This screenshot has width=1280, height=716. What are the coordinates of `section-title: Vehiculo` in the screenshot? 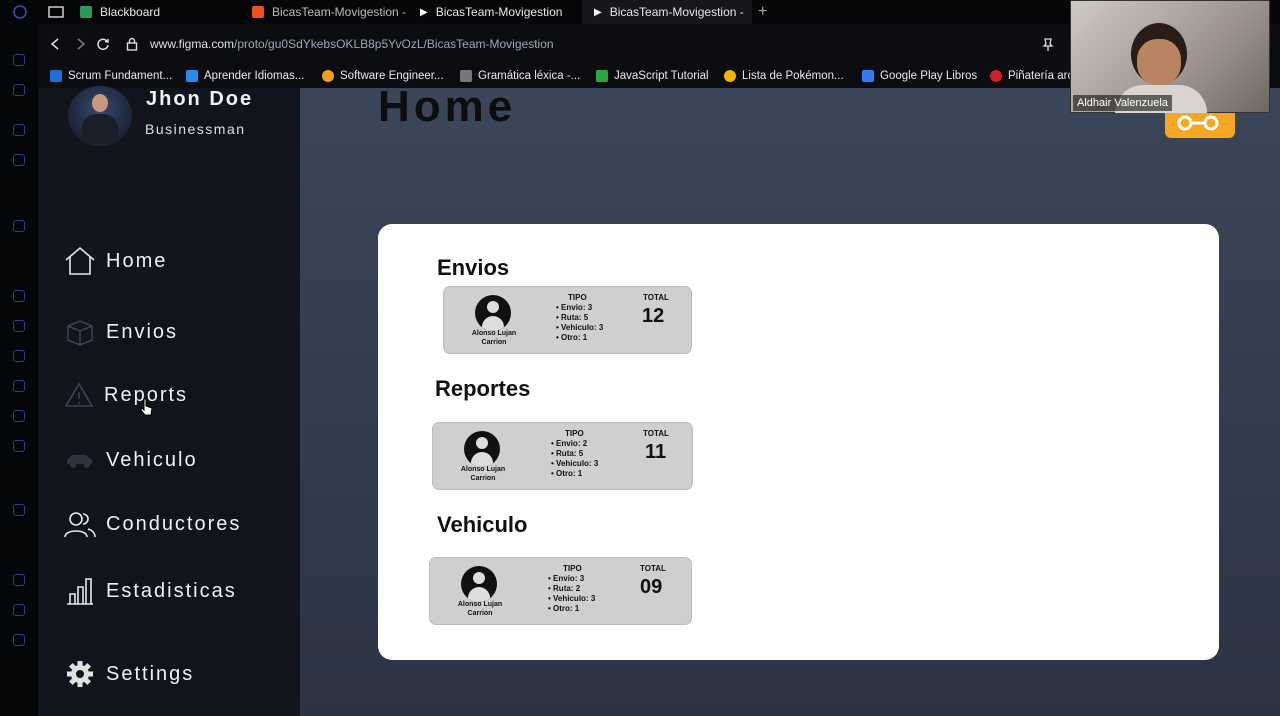 It's located at (482, 524).